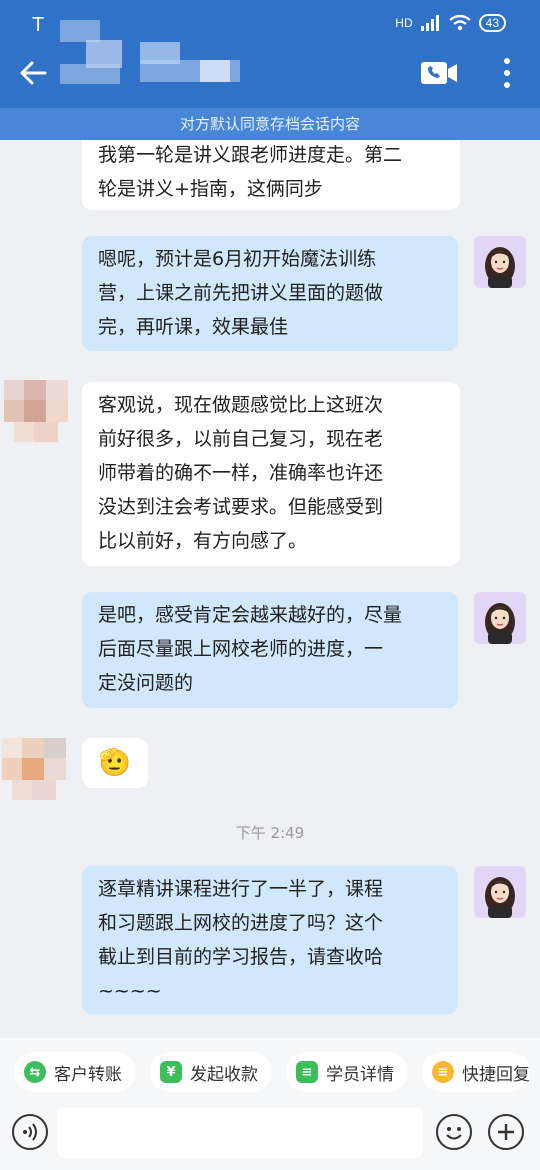 This screenshot has height=1170, width=540. What do you see at coordinates (404, 23) in the screenshot?
I see `network-label: HD` at bounding box center [404, 23].